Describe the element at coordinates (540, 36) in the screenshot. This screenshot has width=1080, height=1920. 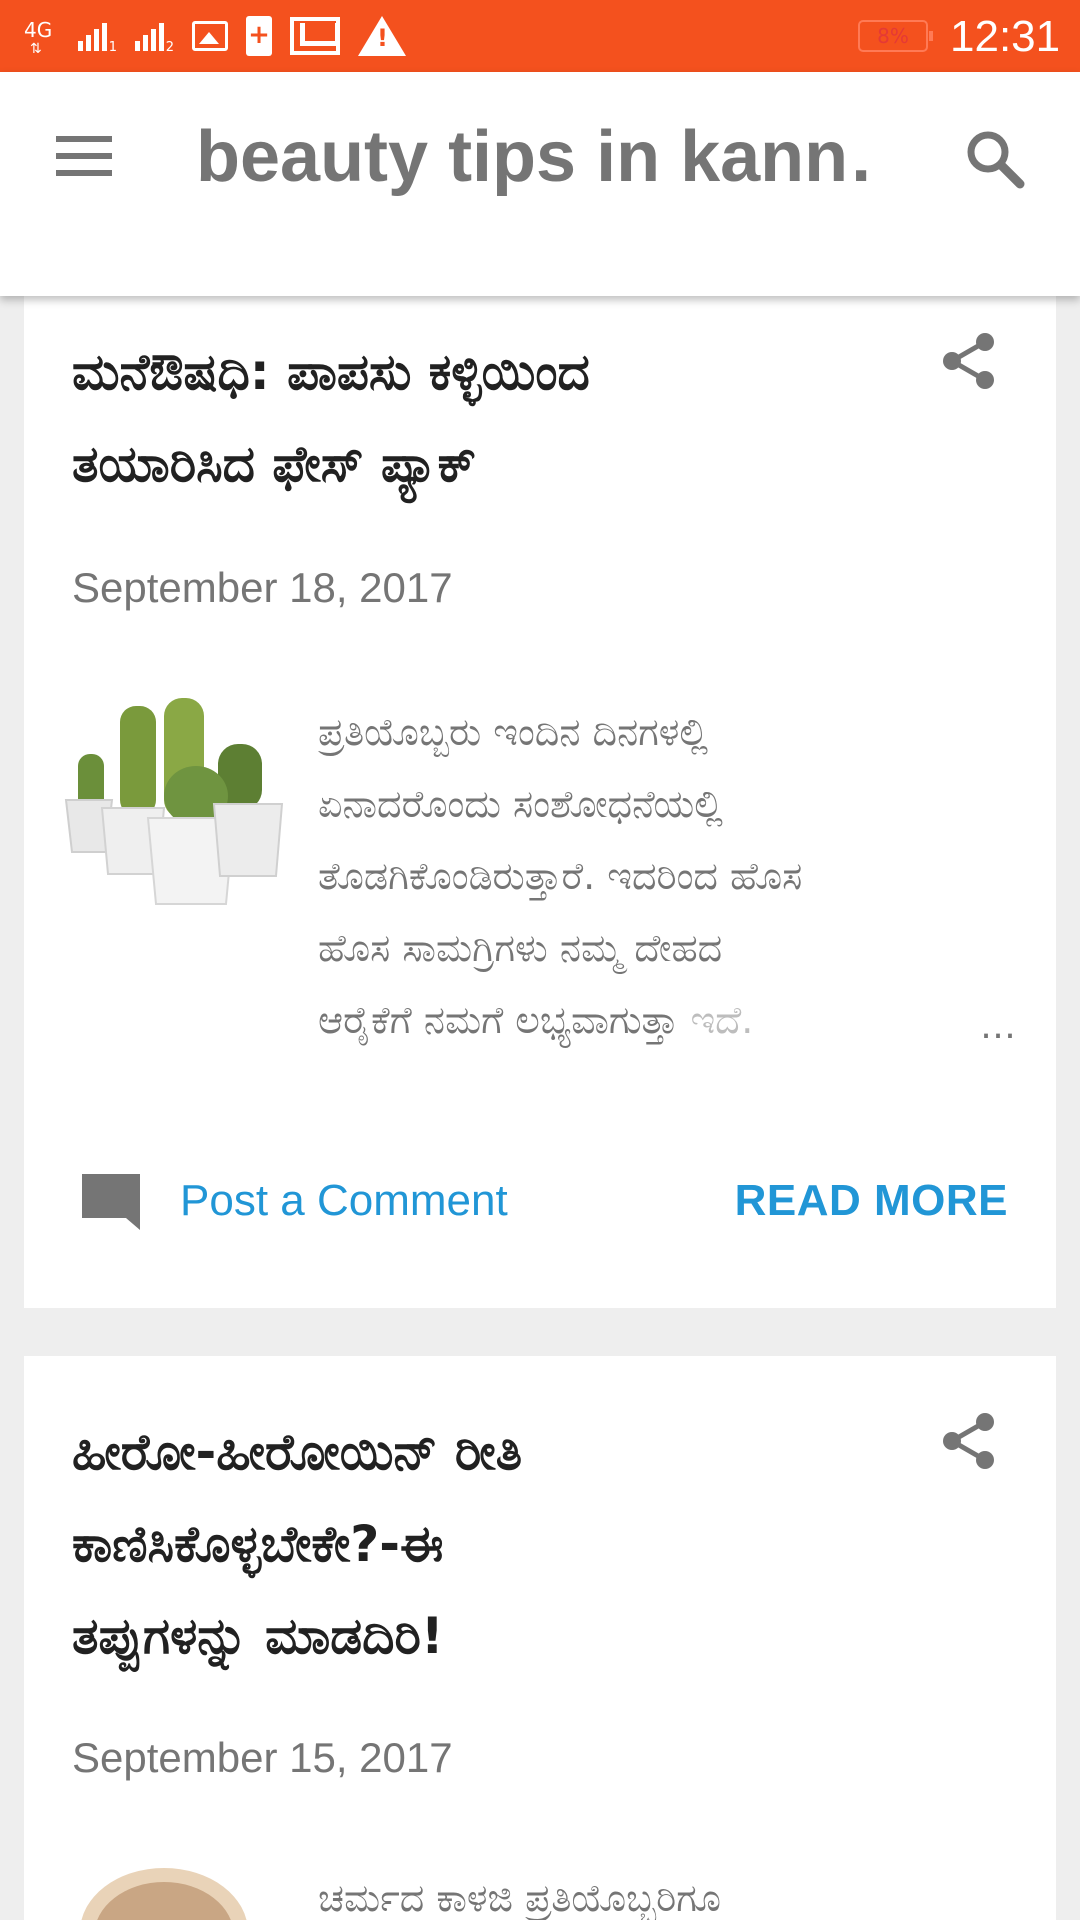
I see `status-bar: 4G⇅ 1 2 8% 12:31` at that location.